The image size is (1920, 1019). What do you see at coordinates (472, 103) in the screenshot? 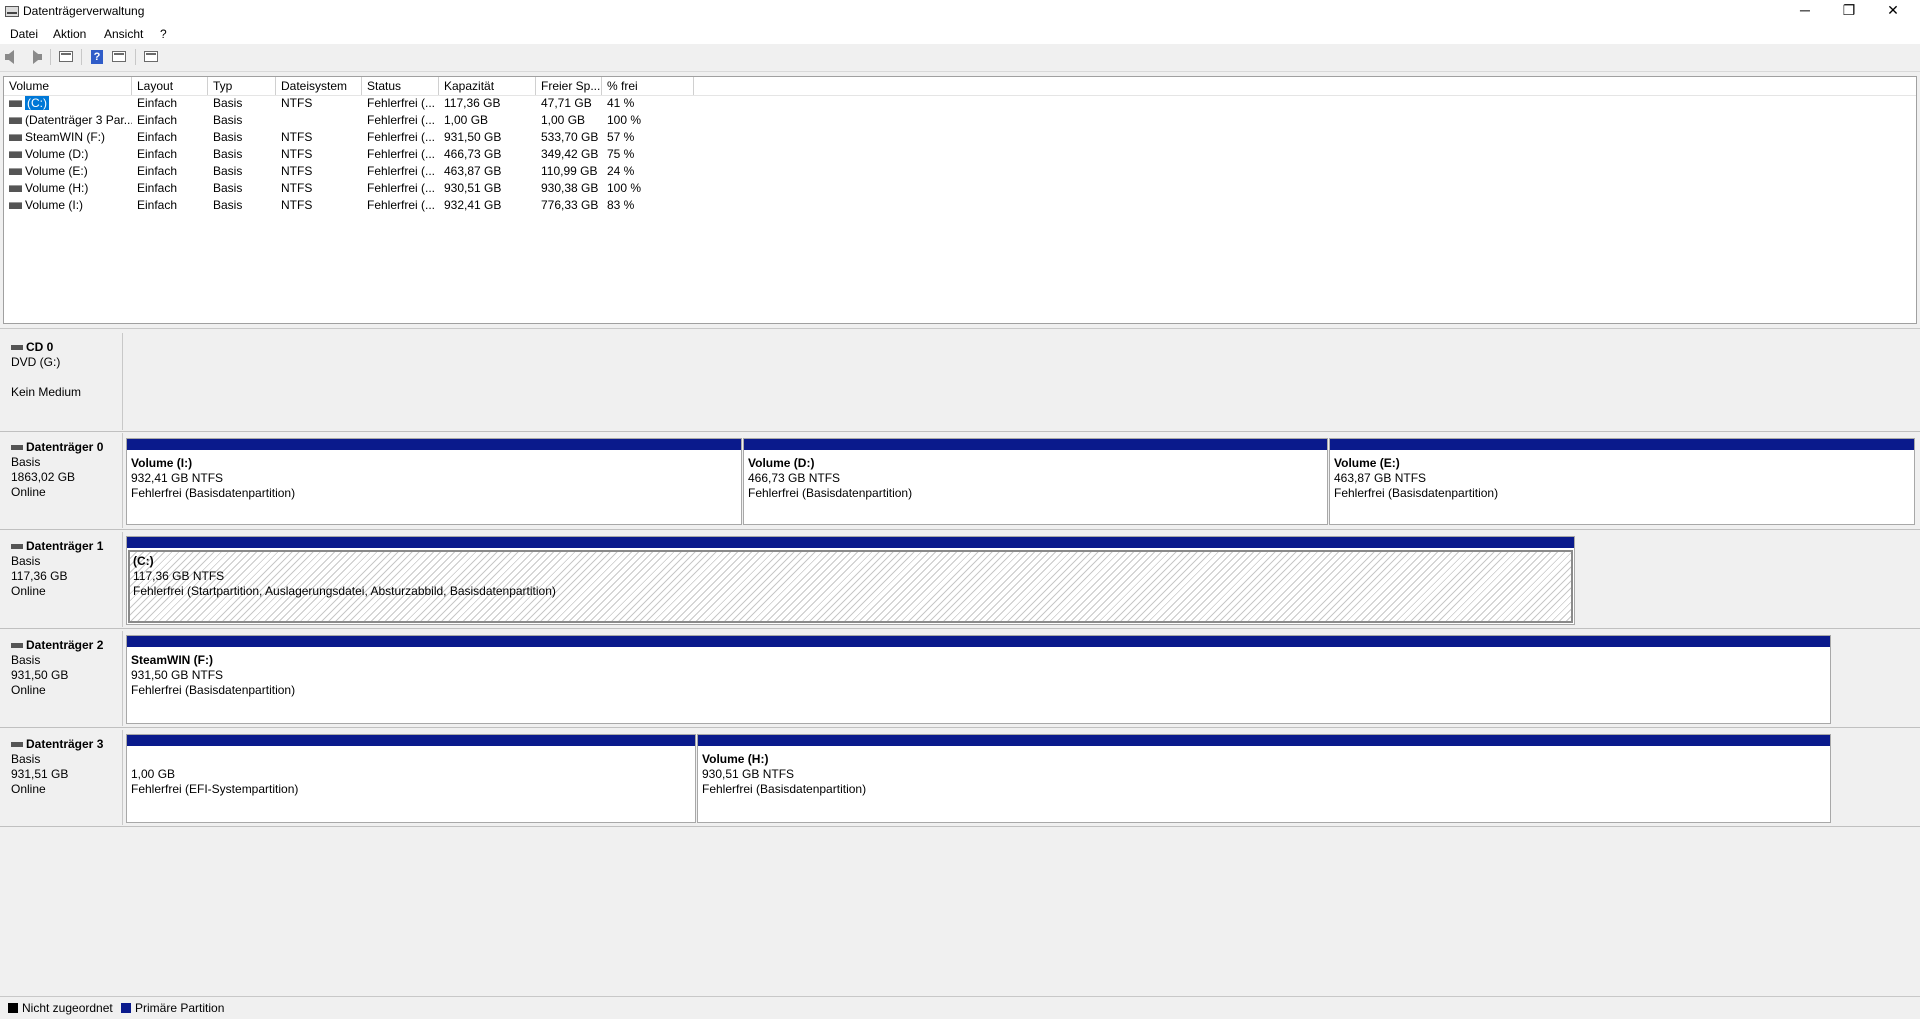
I see `cell-kapazitaet: 117,36 GB` at bounding box center [472, 103].